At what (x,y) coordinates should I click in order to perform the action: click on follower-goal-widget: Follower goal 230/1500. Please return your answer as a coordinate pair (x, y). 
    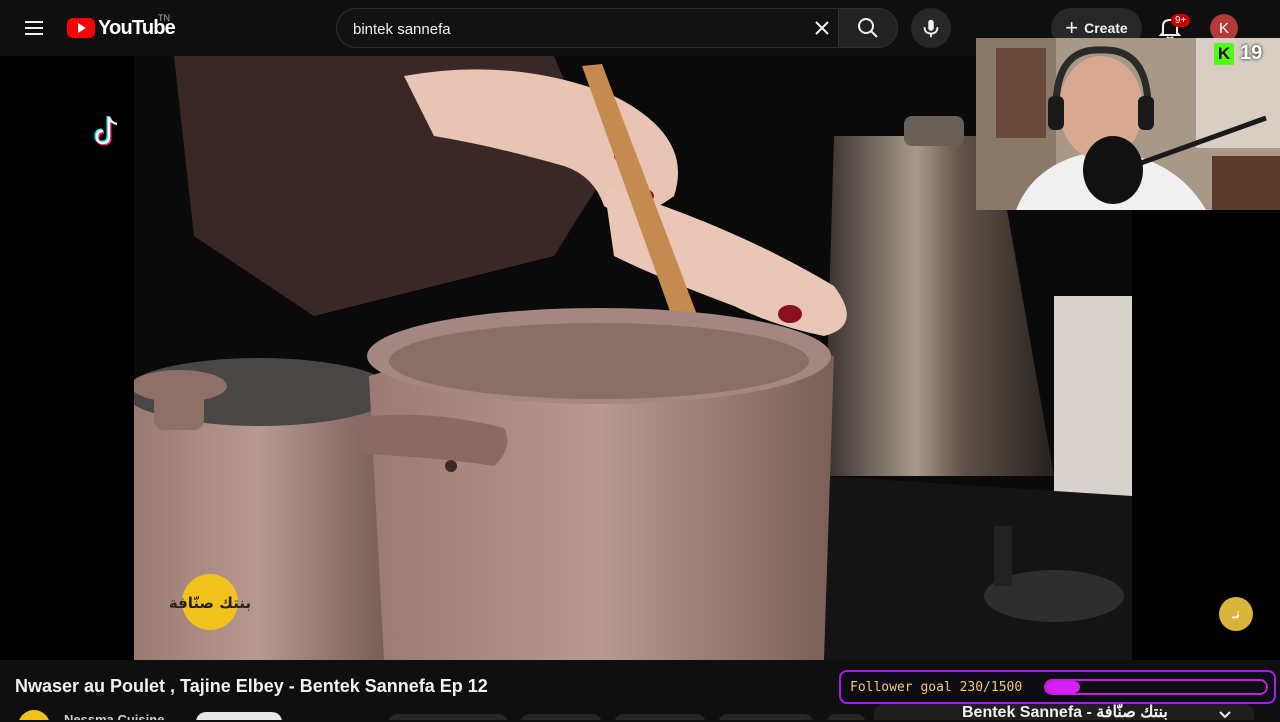
    Looking at the image, I should click on (1057, 687).